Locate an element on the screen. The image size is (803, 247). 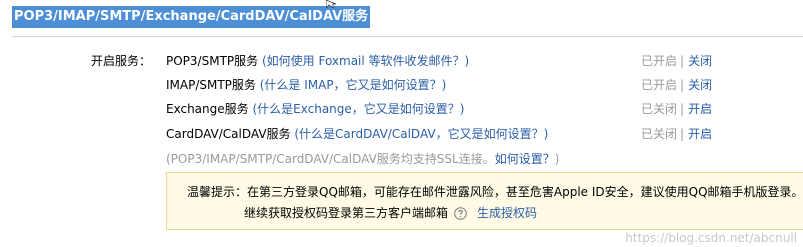
service-help-link: (什么是Exchange，它又是如何设置？) is located at coordinates (358, 109).